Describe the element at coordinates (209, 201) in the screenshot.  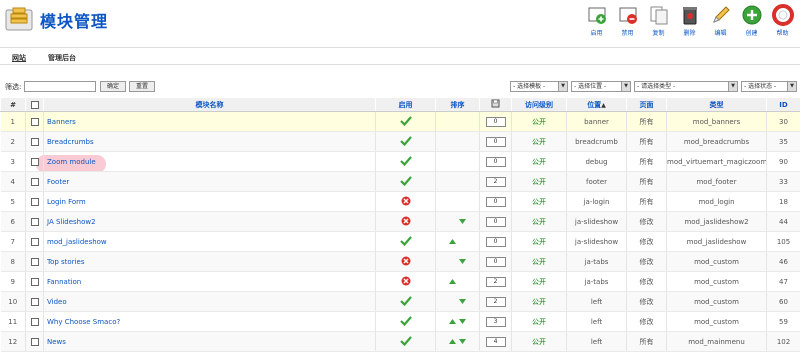
I see `module-name-link: Login Form` at that location.